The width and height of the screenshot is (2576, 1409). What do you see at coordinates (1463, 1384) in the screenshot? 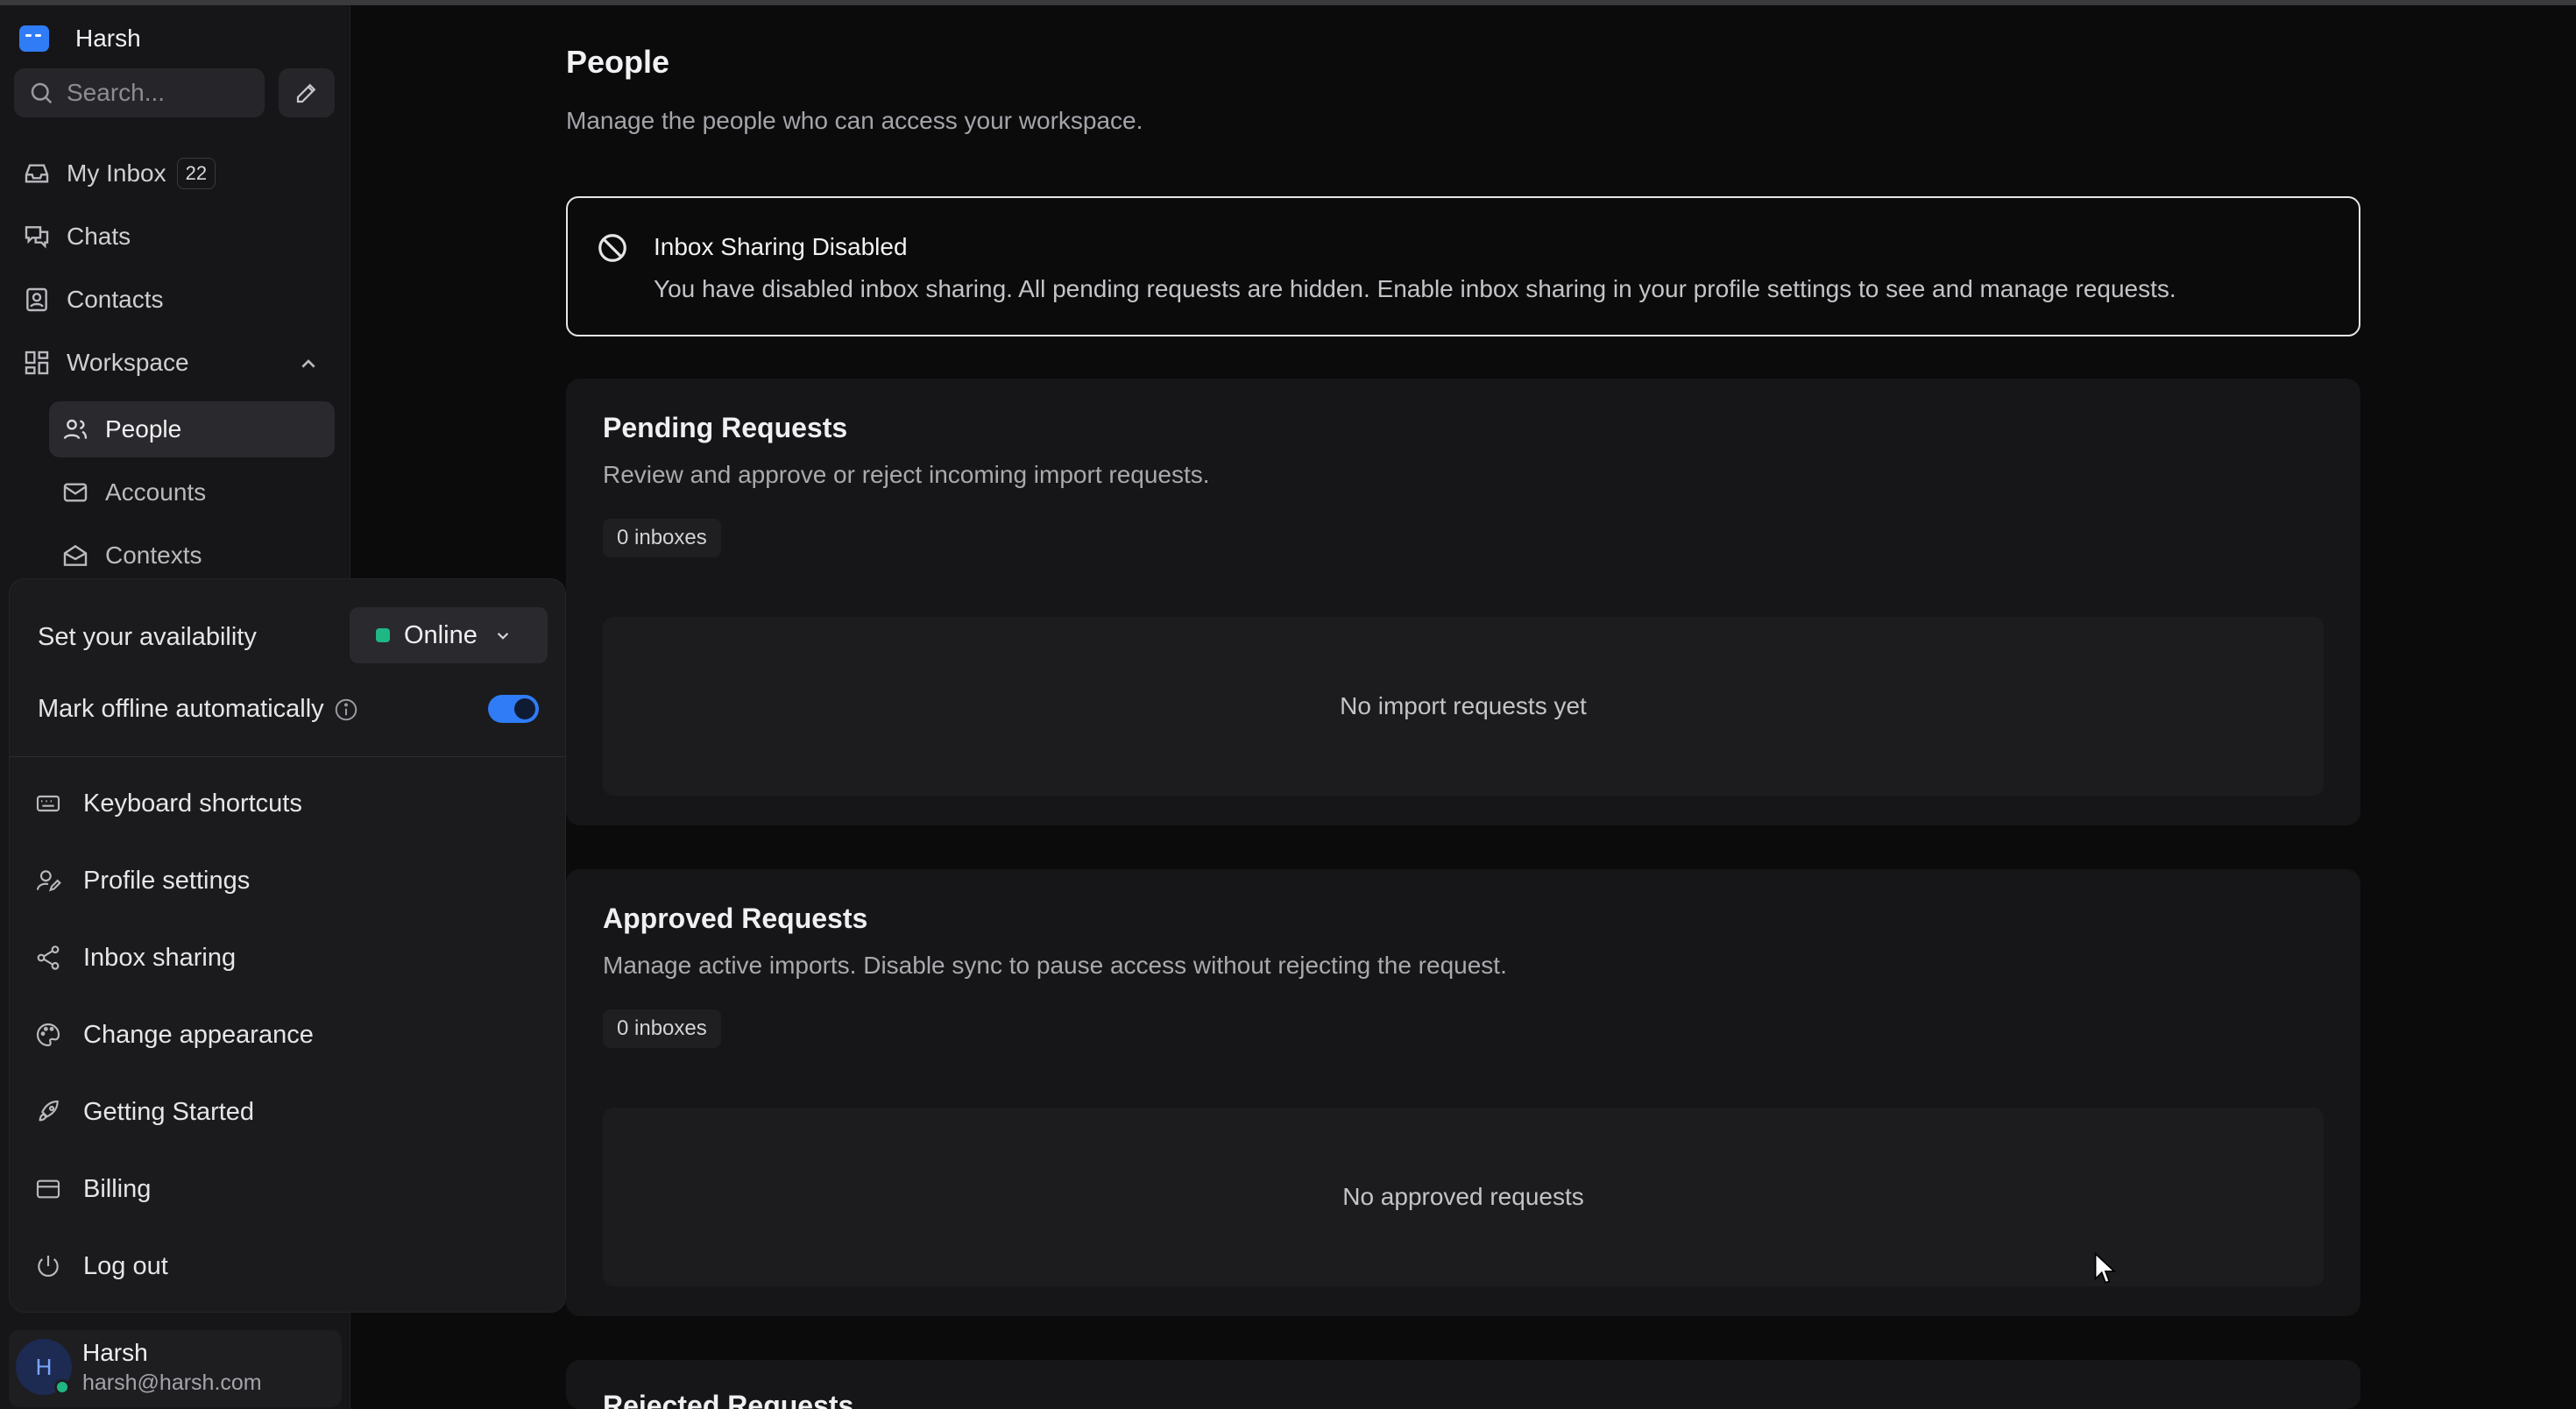
I see `rejected-requests-card: Rejected Requests` at bounding box center [1463, 1384].